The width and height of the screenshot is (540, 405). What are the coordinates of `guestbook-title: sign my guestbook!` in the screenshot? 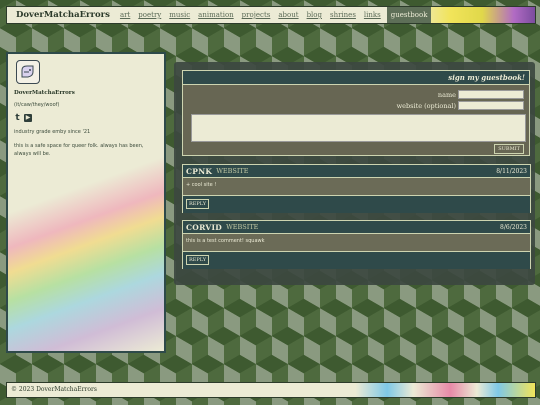 It's located at (356, 78).